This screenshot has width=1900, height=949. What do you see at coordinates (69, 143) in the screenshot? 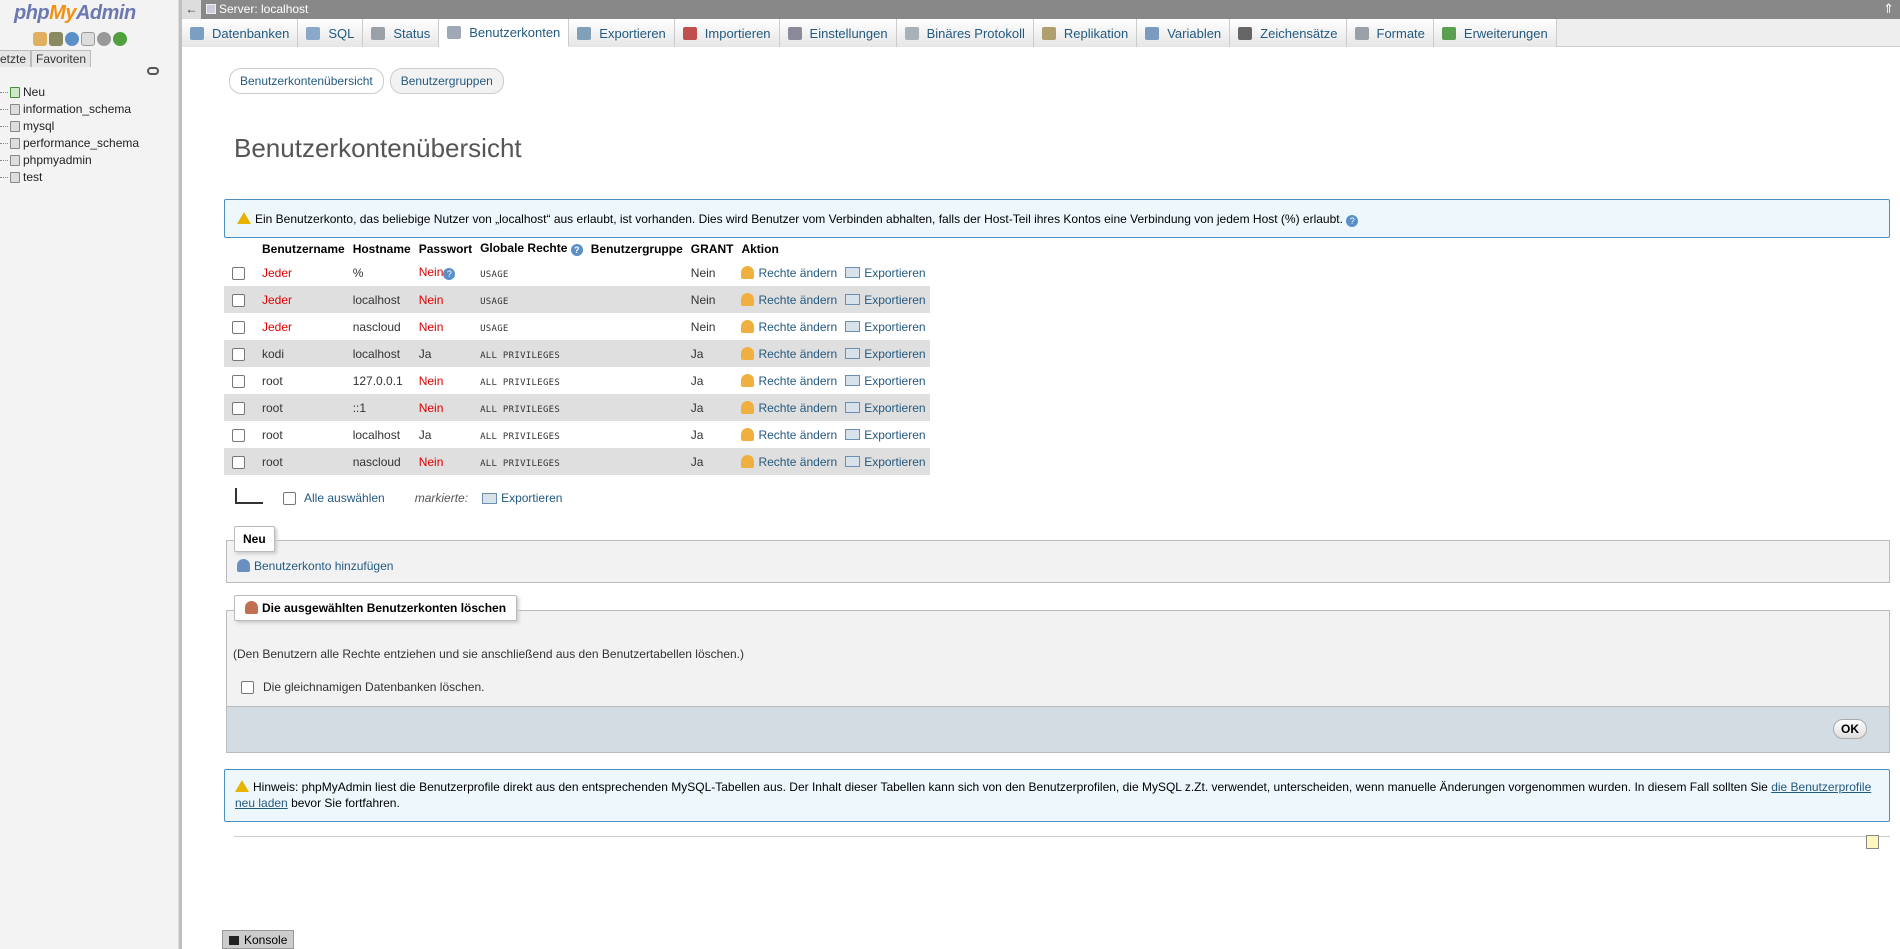
I see `database-item: performance_schema` at bounding box center [69, 143].